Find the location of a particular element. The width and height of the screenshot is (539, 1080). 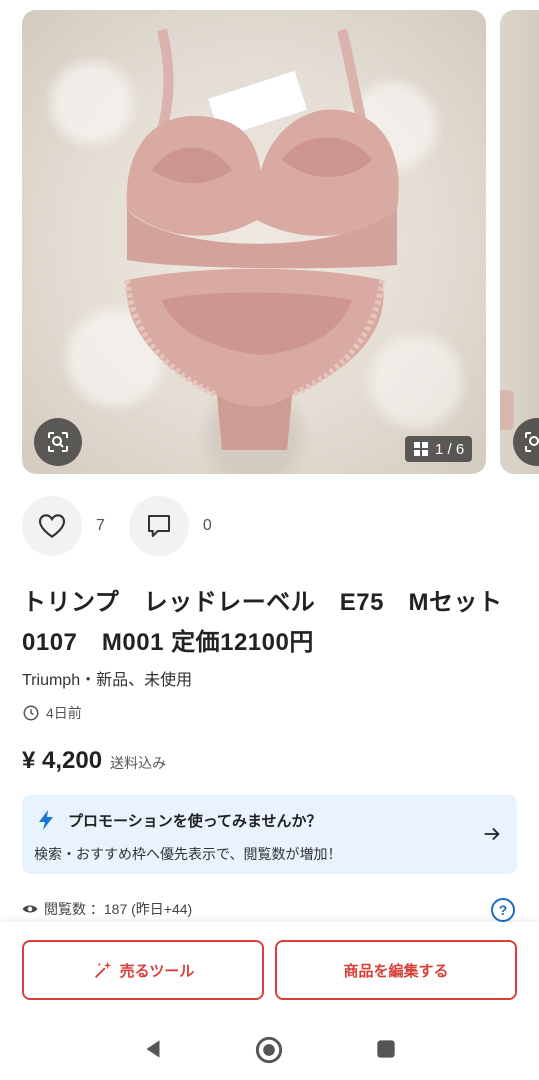

like-button is located at coordinates (52, 526).